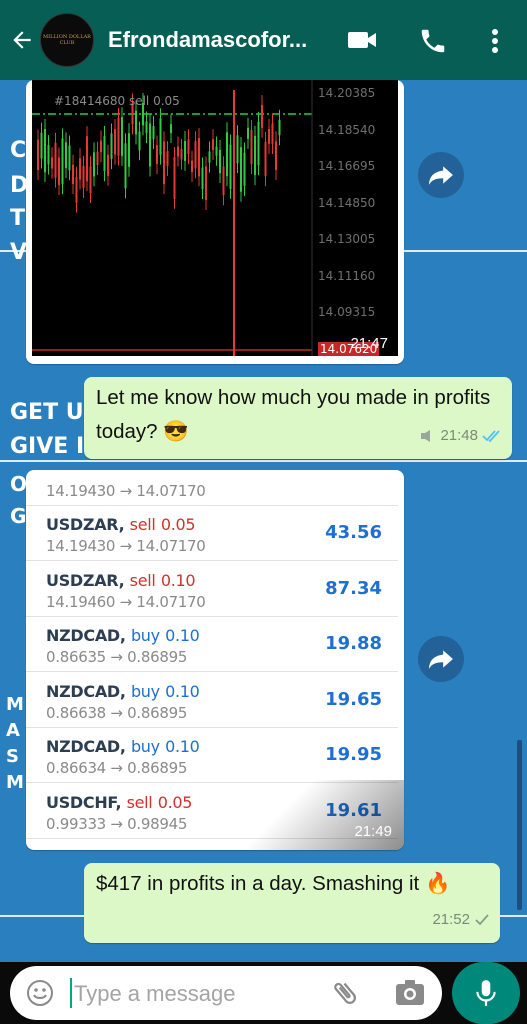 Image resolution: width=527 pixels, height=1024 pixels. I want to click on message-time: 21:48, so click(459, 435).